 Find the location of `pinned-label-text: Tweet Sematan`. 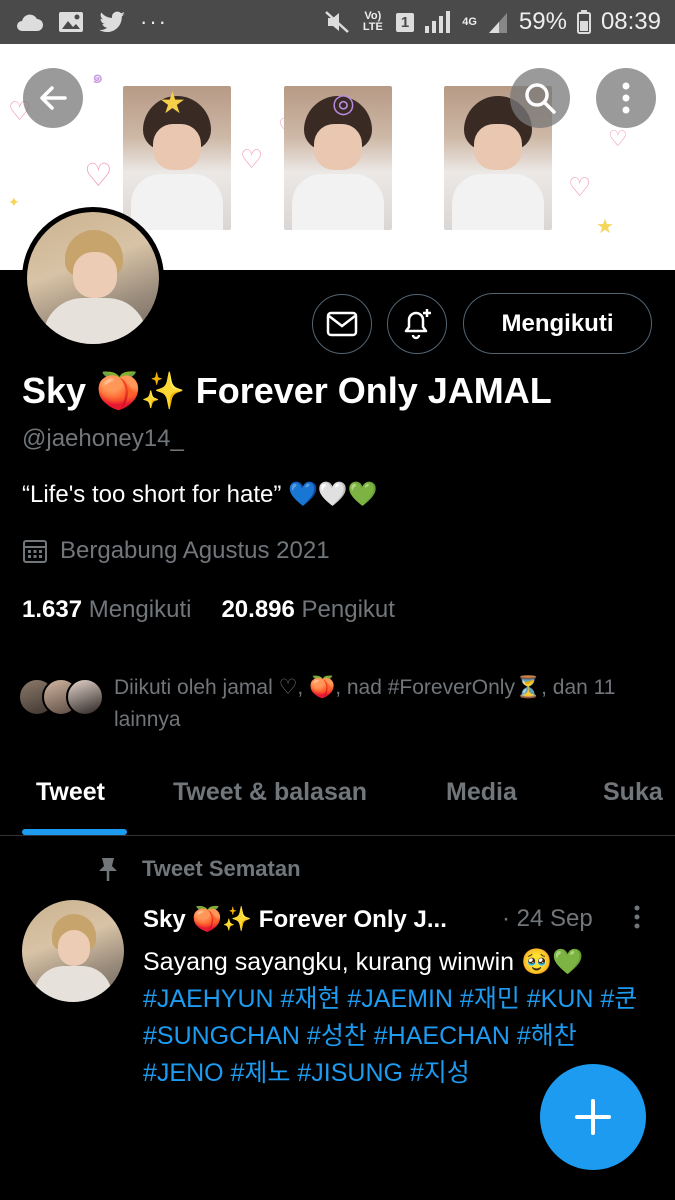

pinned-label-text: Tweet Sematan is located at coordinates (221, 868).